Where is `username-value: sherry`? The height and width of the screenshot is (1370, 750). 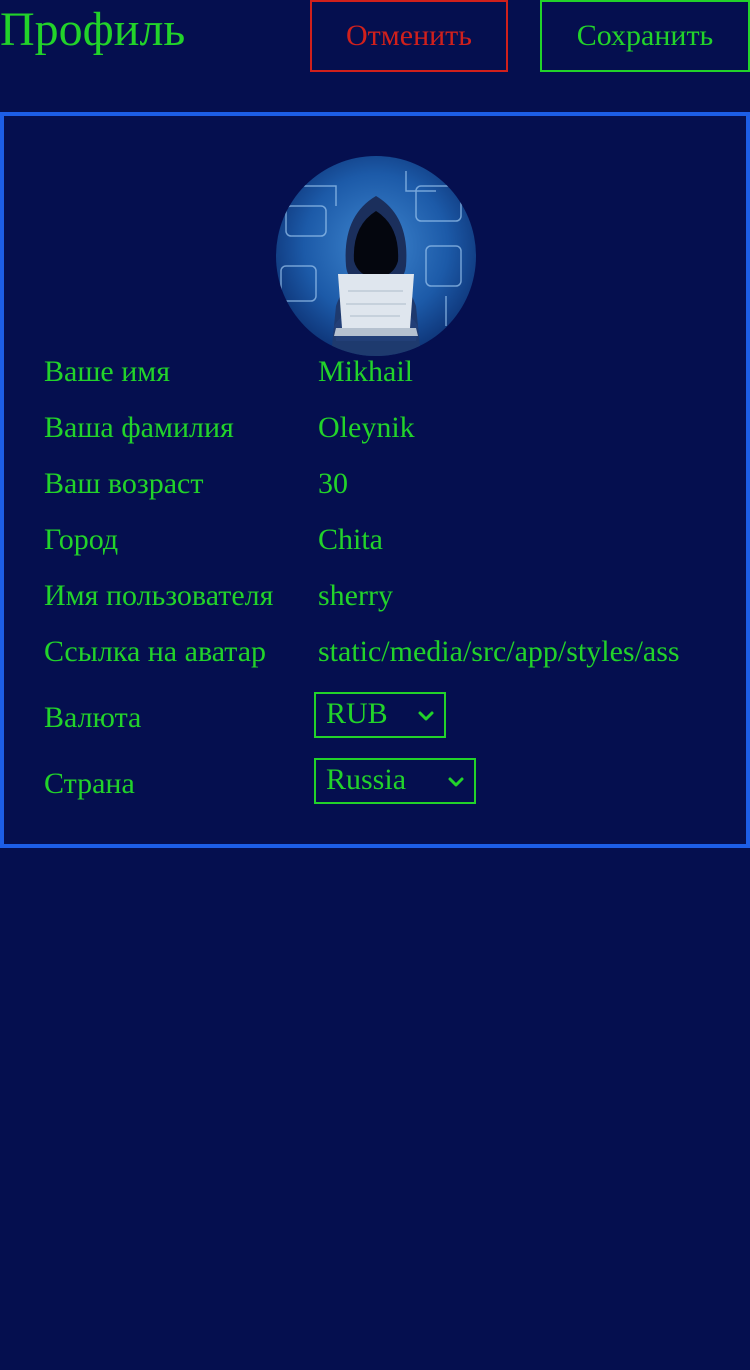 username-value: sherry is located at coordinates (355, 596).